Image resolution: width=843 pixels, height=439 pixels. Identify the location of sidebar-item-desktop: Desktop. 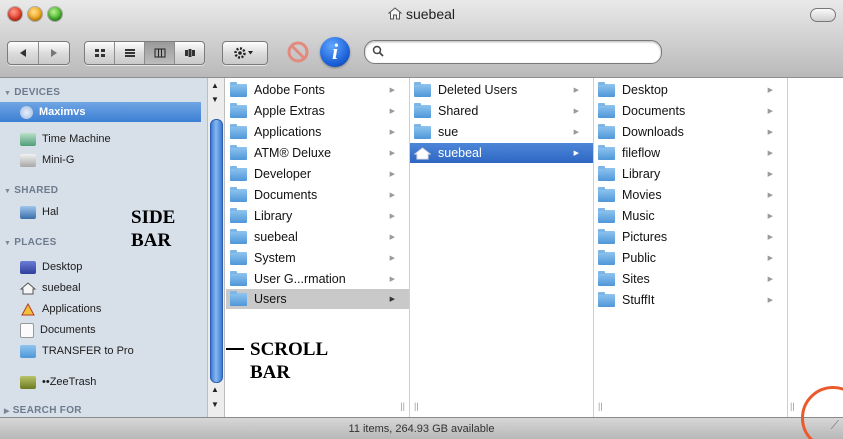
(110, 267).